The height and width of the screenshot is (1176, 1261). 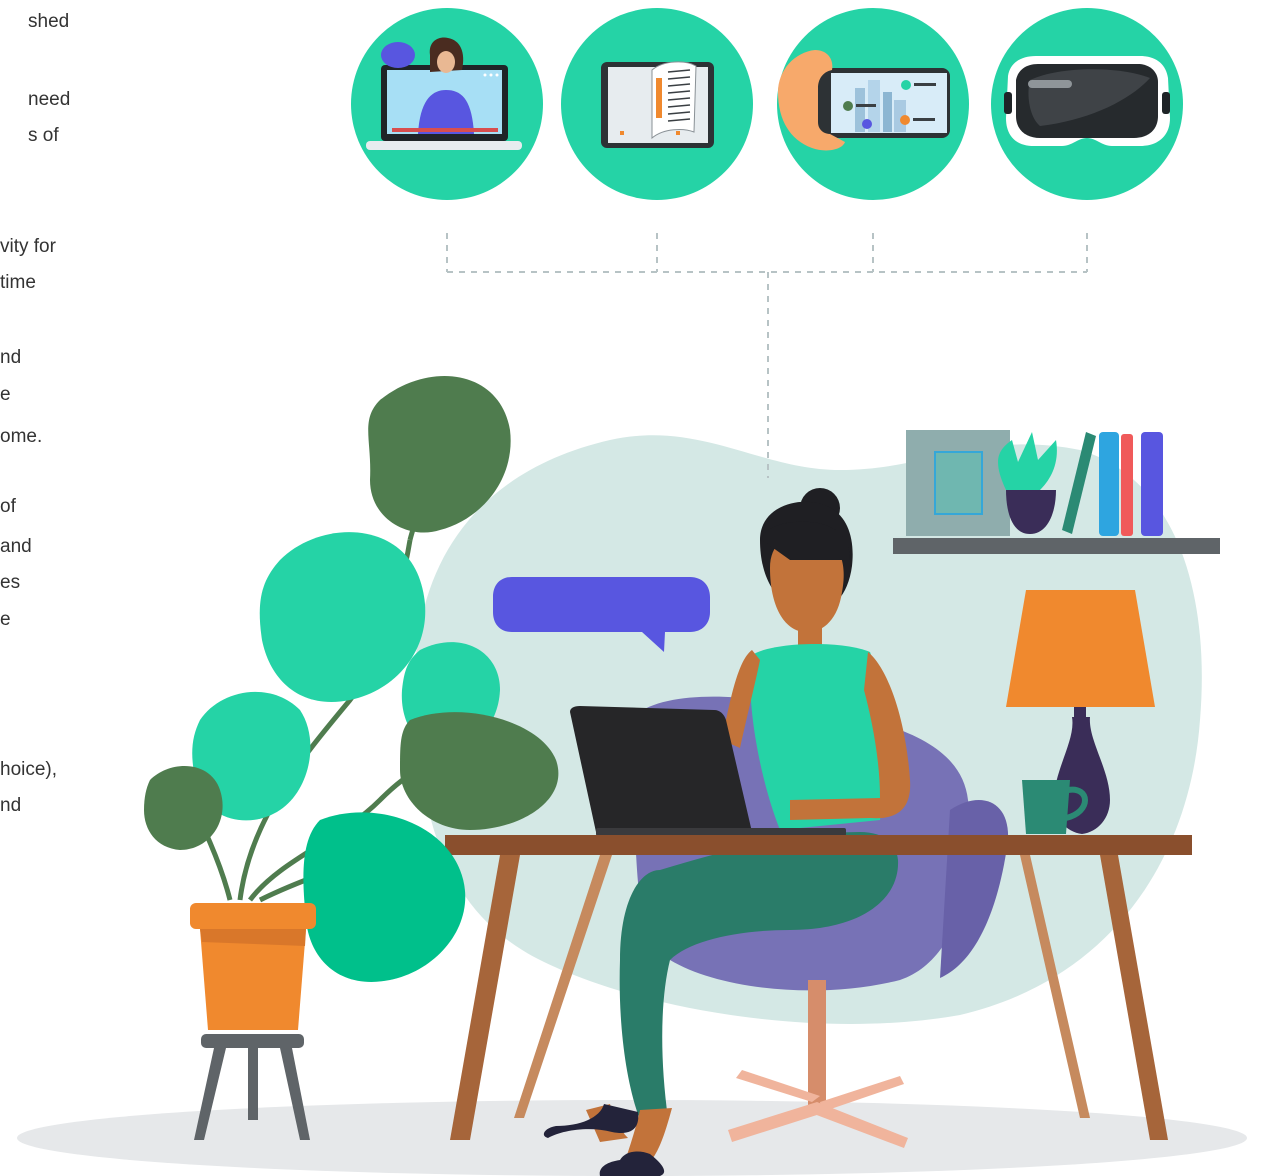 I want to click on video-lesson-icon, so click(x=447, y=104).